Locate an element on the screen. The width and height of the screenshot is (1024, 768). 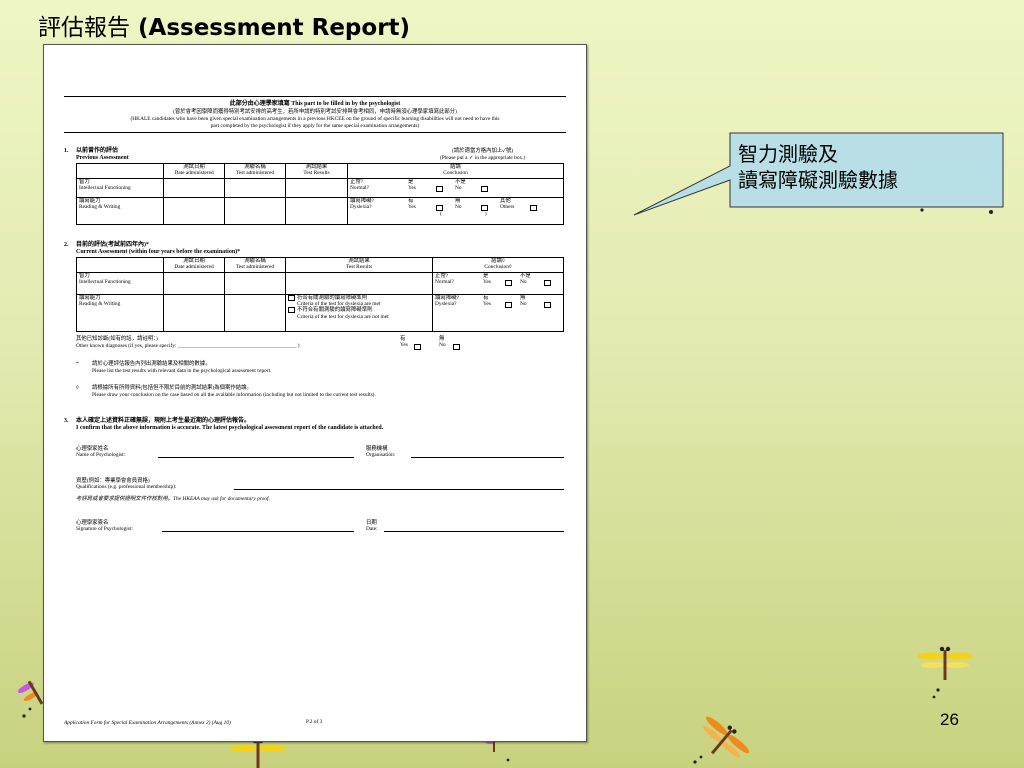
callout-line2: 讀寫障礙測驗數據 is located at coordinates (818, 180).